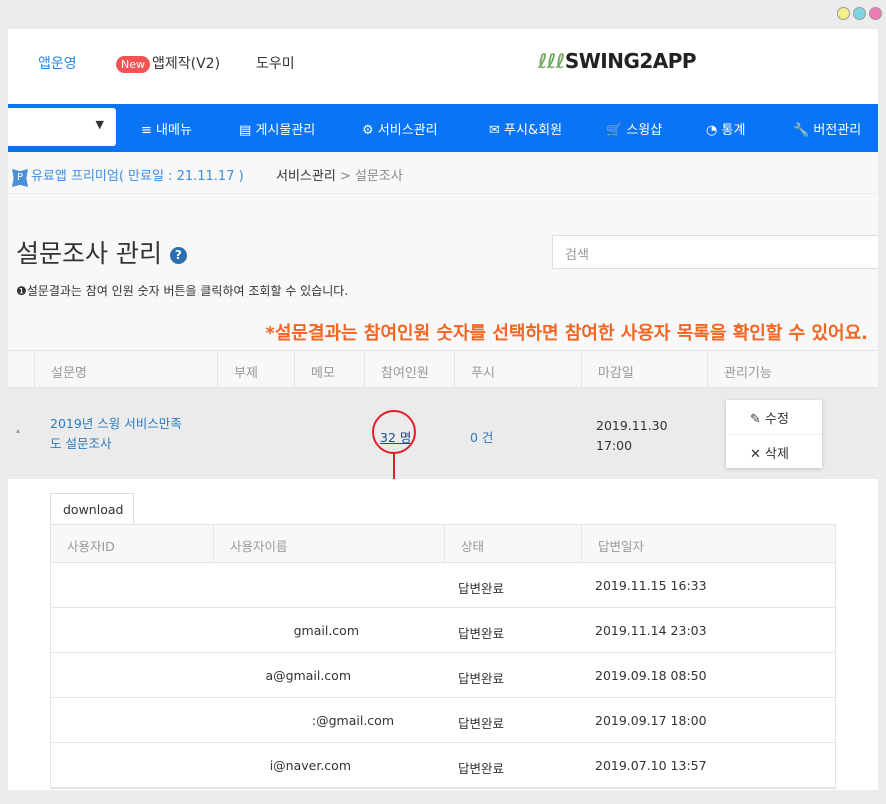  Describe the element at coordinates (443, 720) in the screenshot. I see `table-row: :@gmail.com 답변완료 2019.09.17 18:00` at that location.